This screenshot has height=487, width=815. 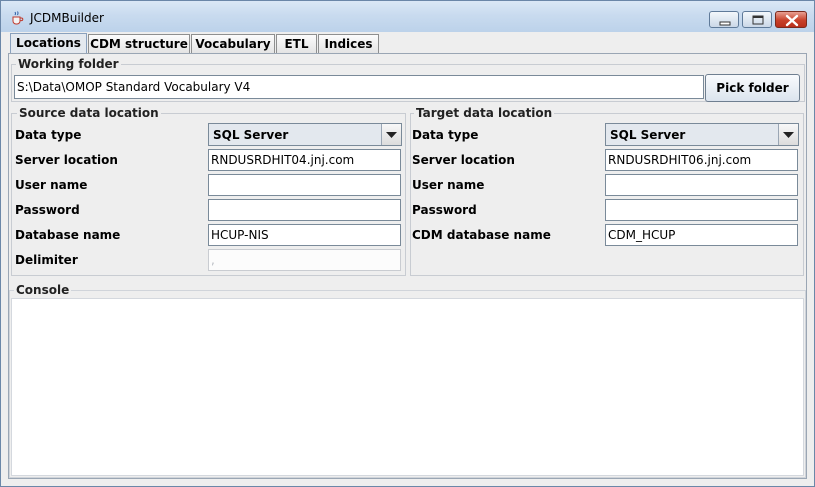 What do you see at coordinates (701, 235) in the screenshot?
I see `target-database-field: CDM_HCUP` at bounding box center [701, 235].